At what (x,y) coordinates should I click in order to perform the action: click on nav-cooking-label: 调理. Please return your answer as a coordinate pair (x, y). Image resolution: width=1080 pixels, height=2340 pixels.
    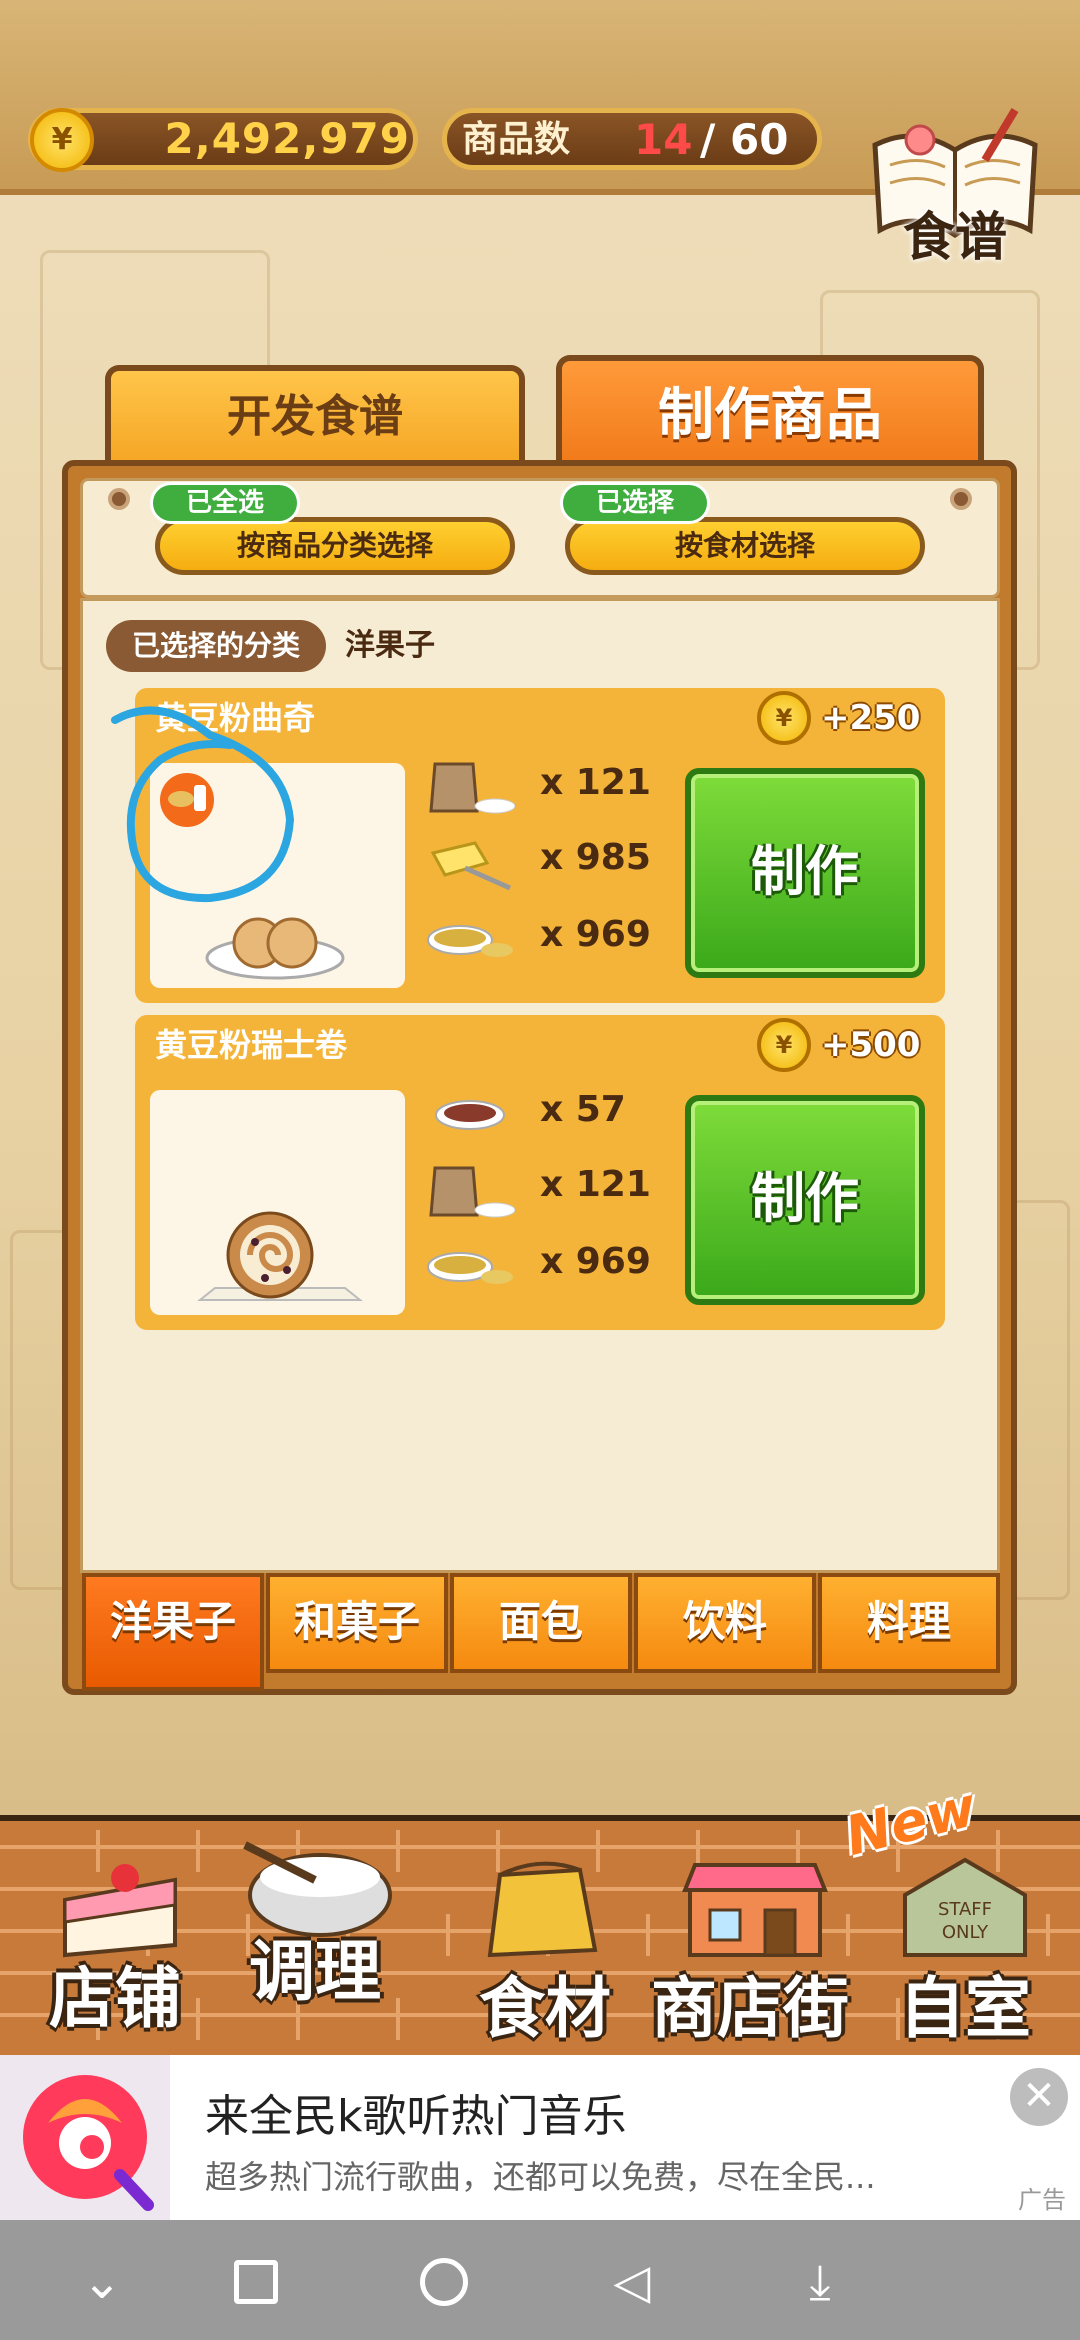
    Looking at the image, I should click on (315, 1971).